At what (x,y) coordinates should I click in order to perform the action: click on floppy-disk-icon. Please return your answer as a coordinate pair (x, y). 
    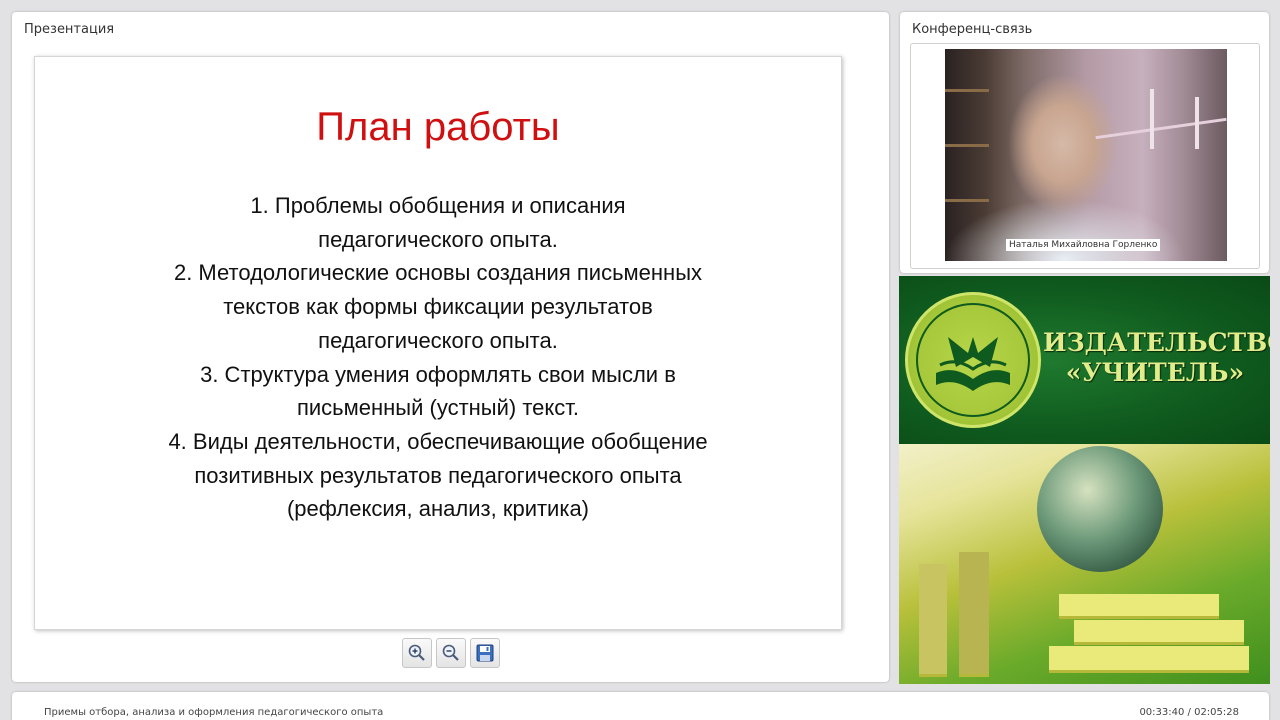
    Looking at the image, I should click on (485, 653).